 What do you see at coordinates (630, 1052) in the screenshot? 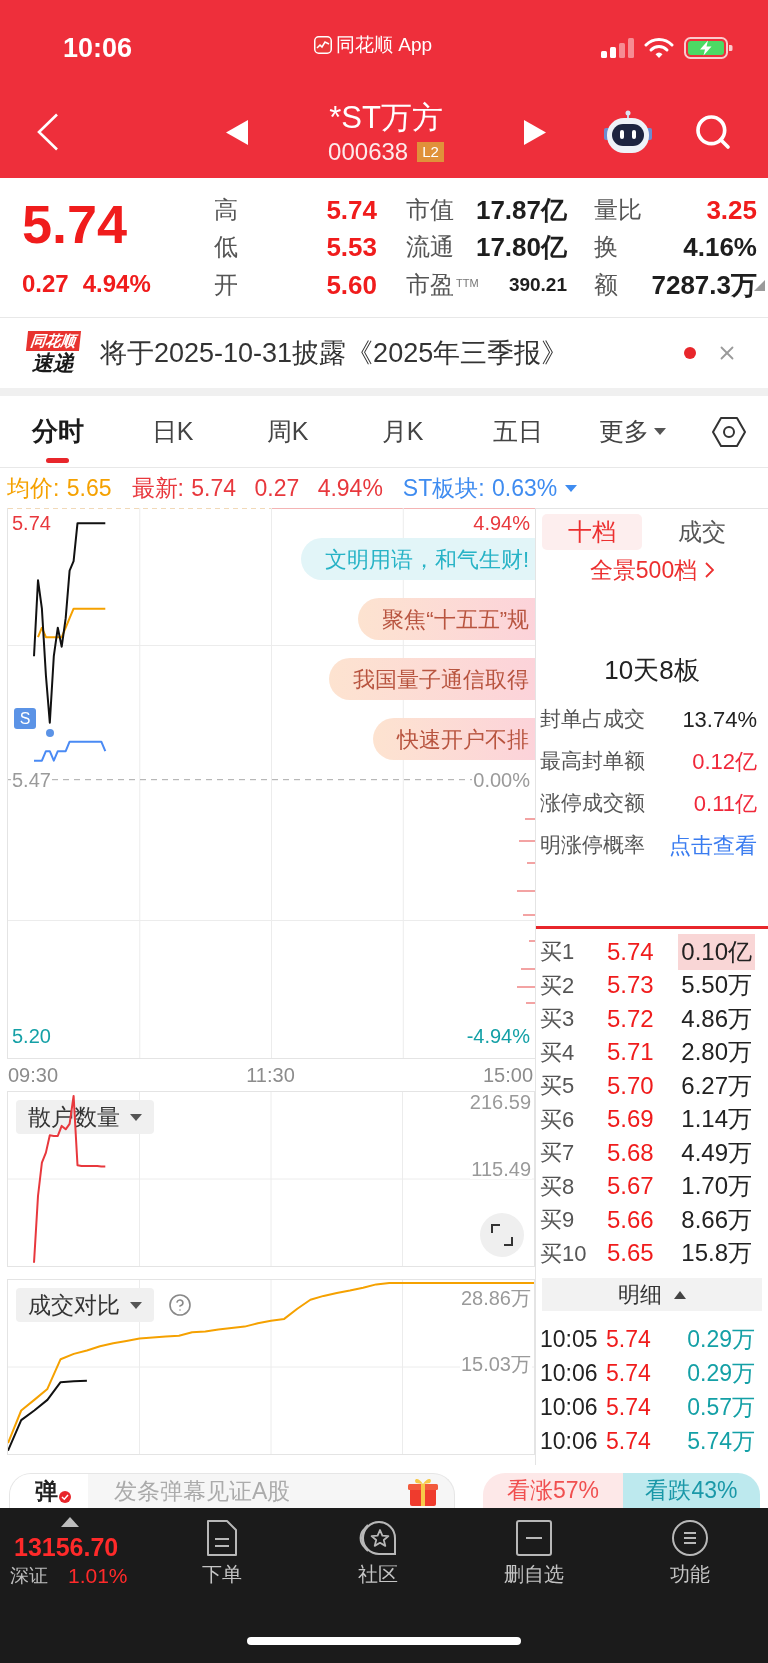
I see `bid-price: 5.71` at bounding box center [630, 1052].